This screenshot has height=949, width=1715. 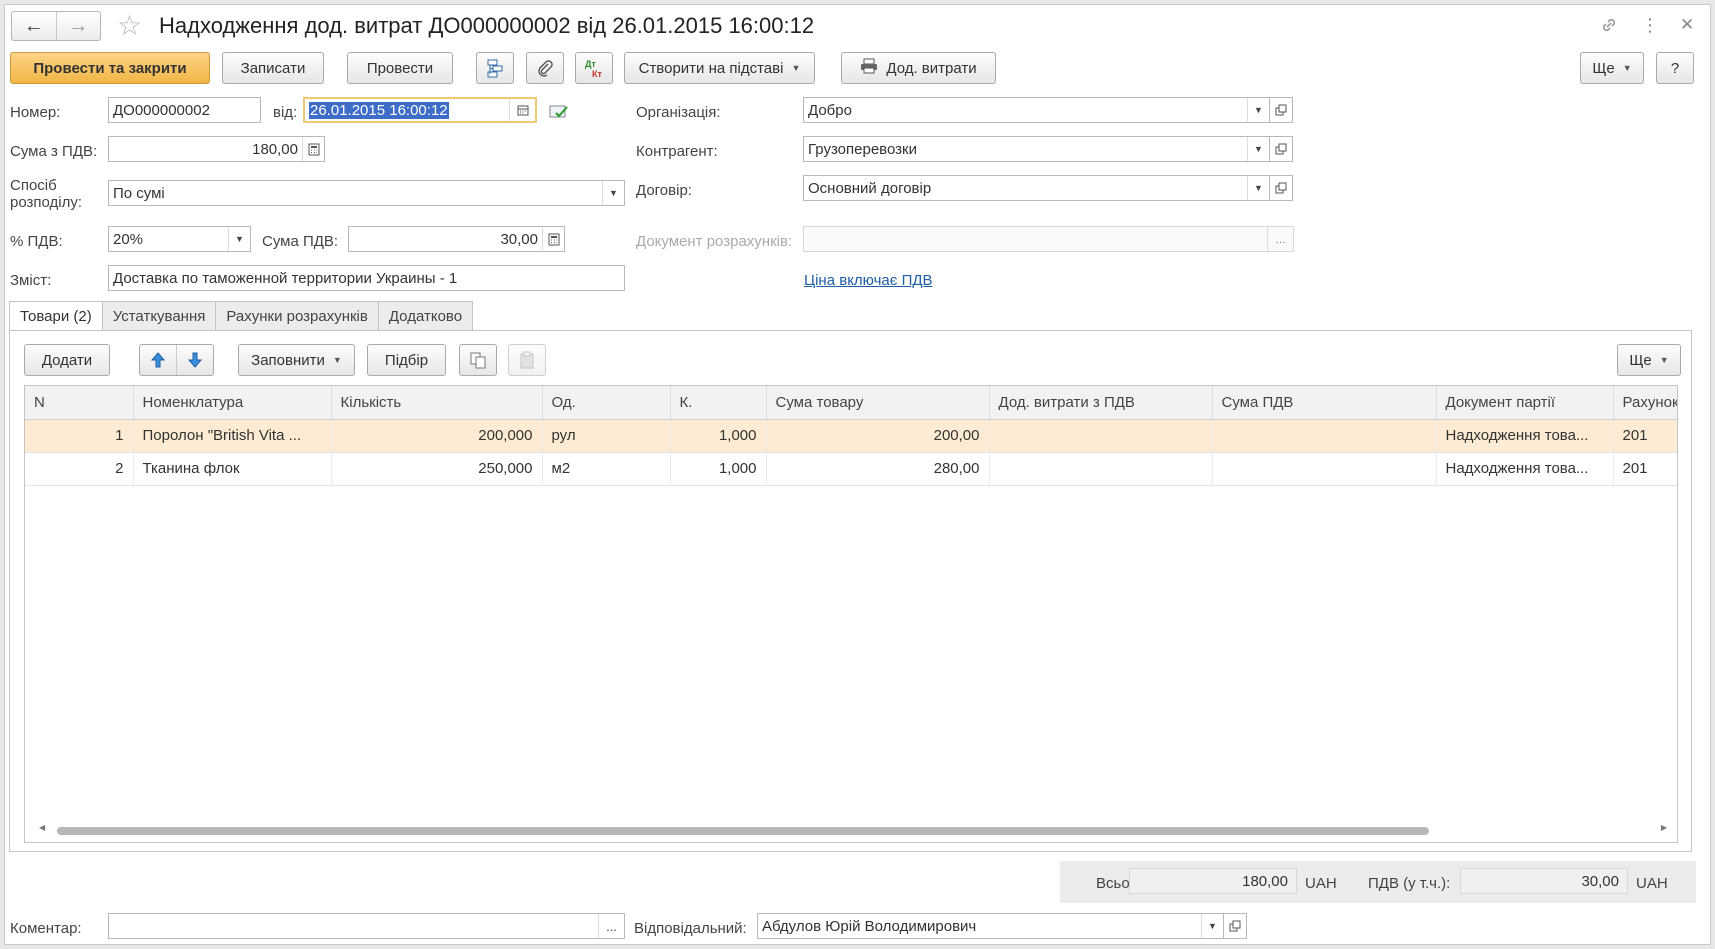 I want to click on calendar-icon, so click(x=522, y=110).